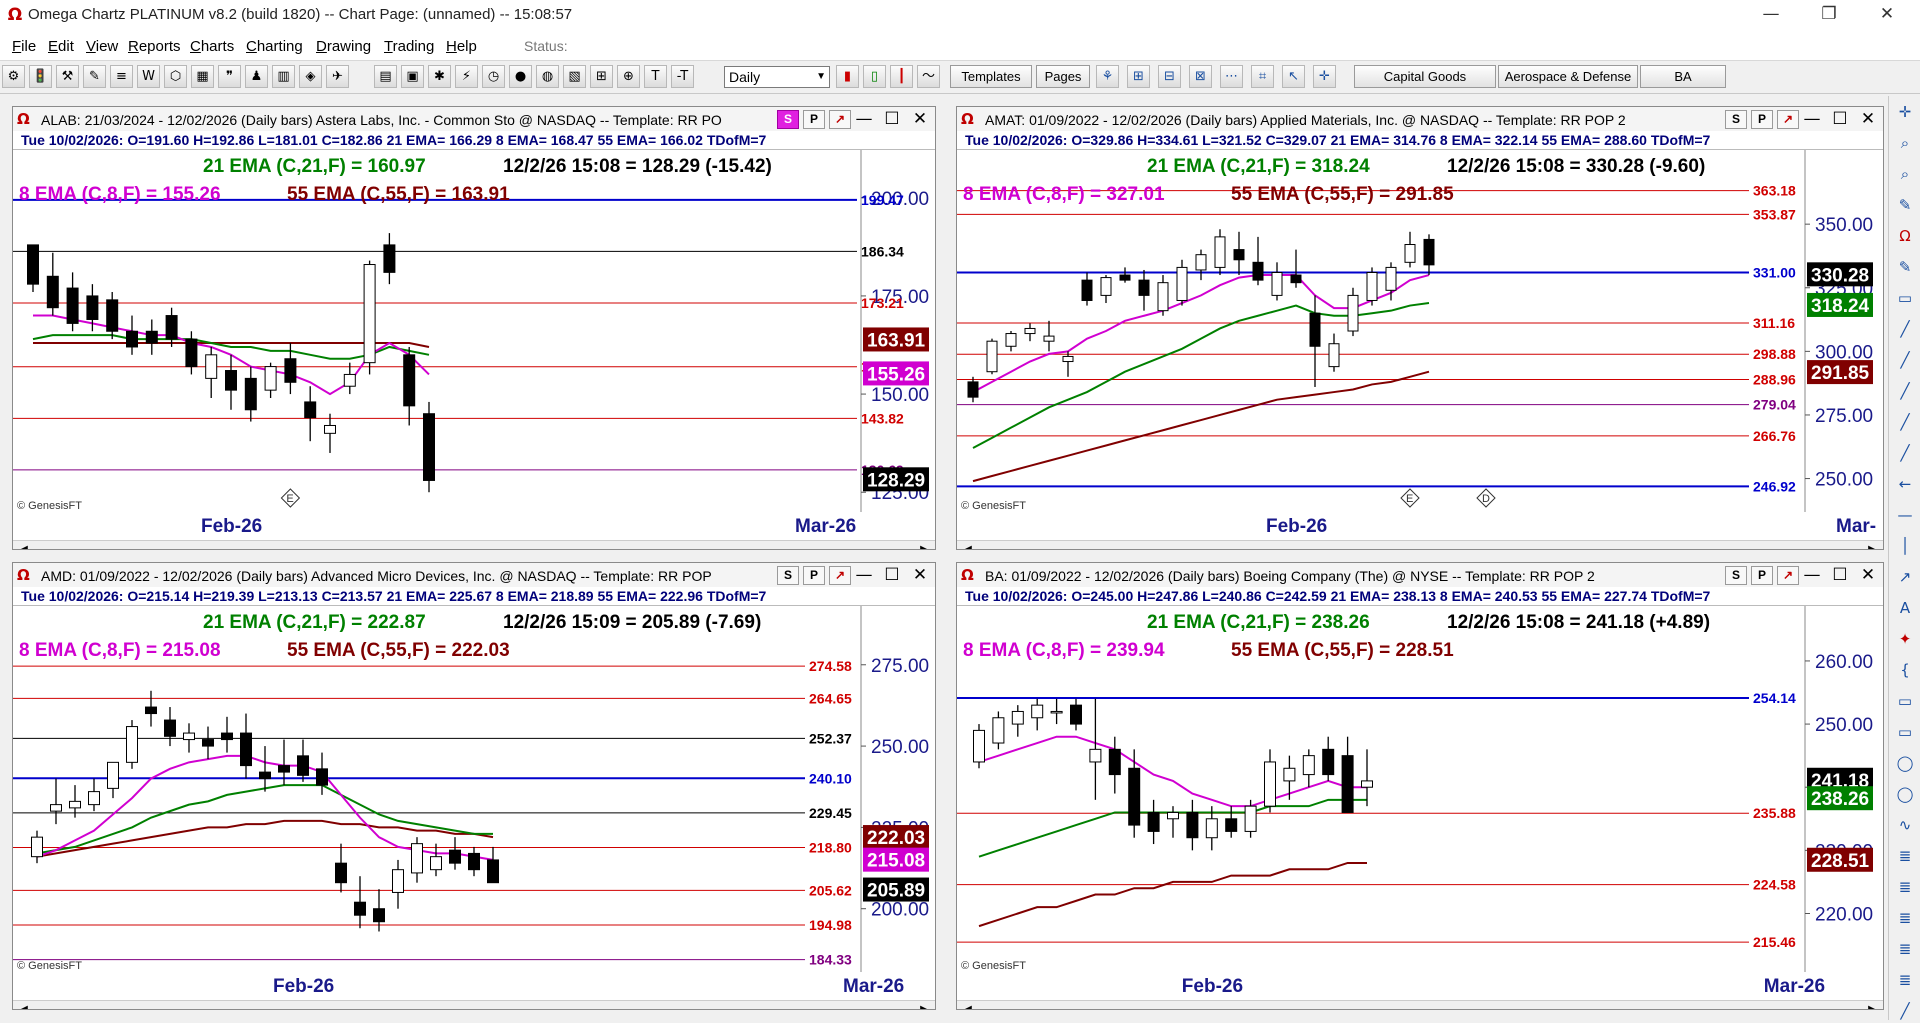 The height and width of the screenshot is (1023, 1920). Describe the element at coordinates (601, 76) in the screenshot. I see `table-icon: ⊞` at that location.